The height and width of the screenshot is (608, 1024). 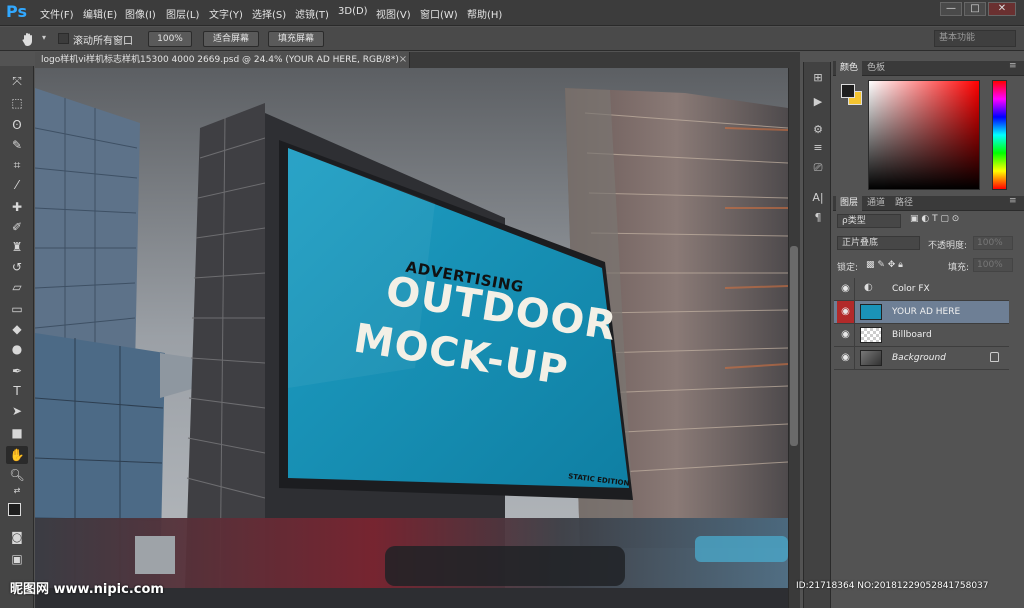 I want to click on dodge-tool-icon: ●, so click(x=17, y=349).